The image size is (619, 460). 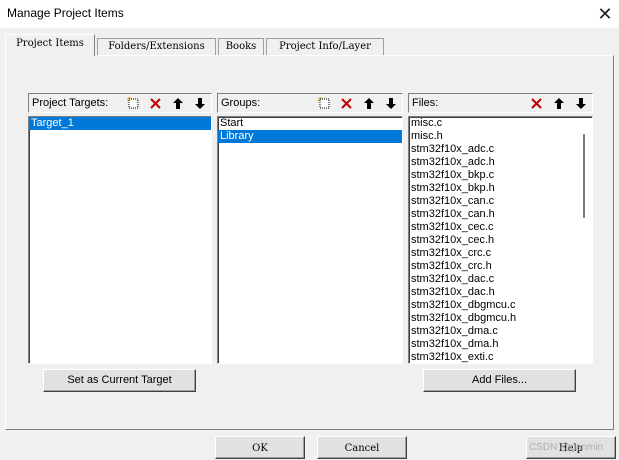 What do you see at coordinates (500, 175) in the screenshot?
I see `list-item: stm32f10x_bkp.c` at bounding box center [500, 175].